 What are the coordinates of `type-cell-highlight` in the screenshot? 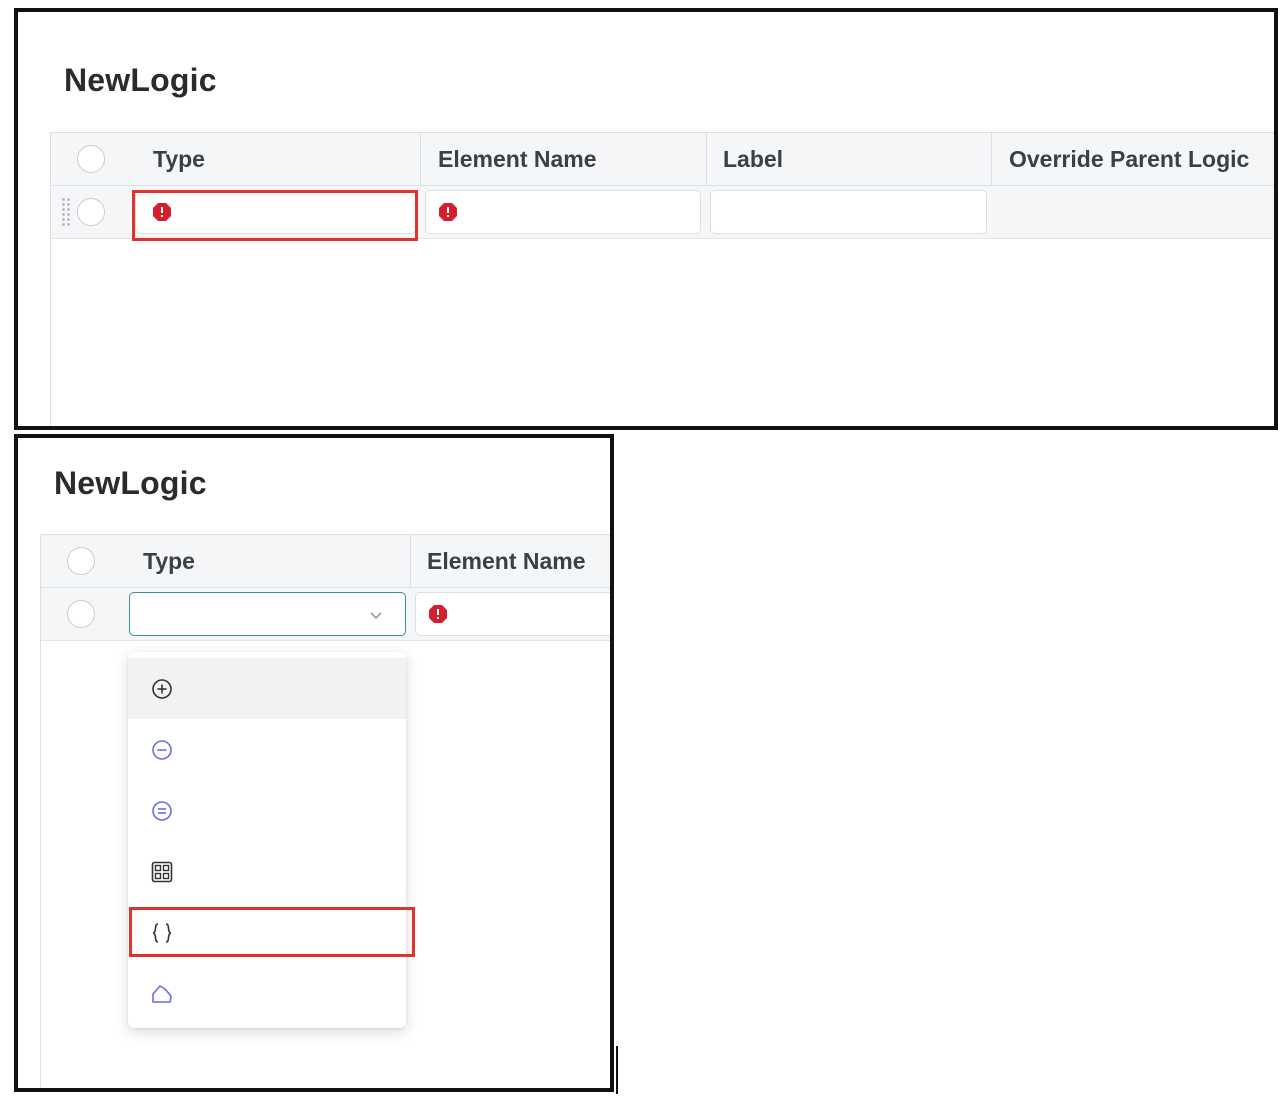 It's located at (275, 215).